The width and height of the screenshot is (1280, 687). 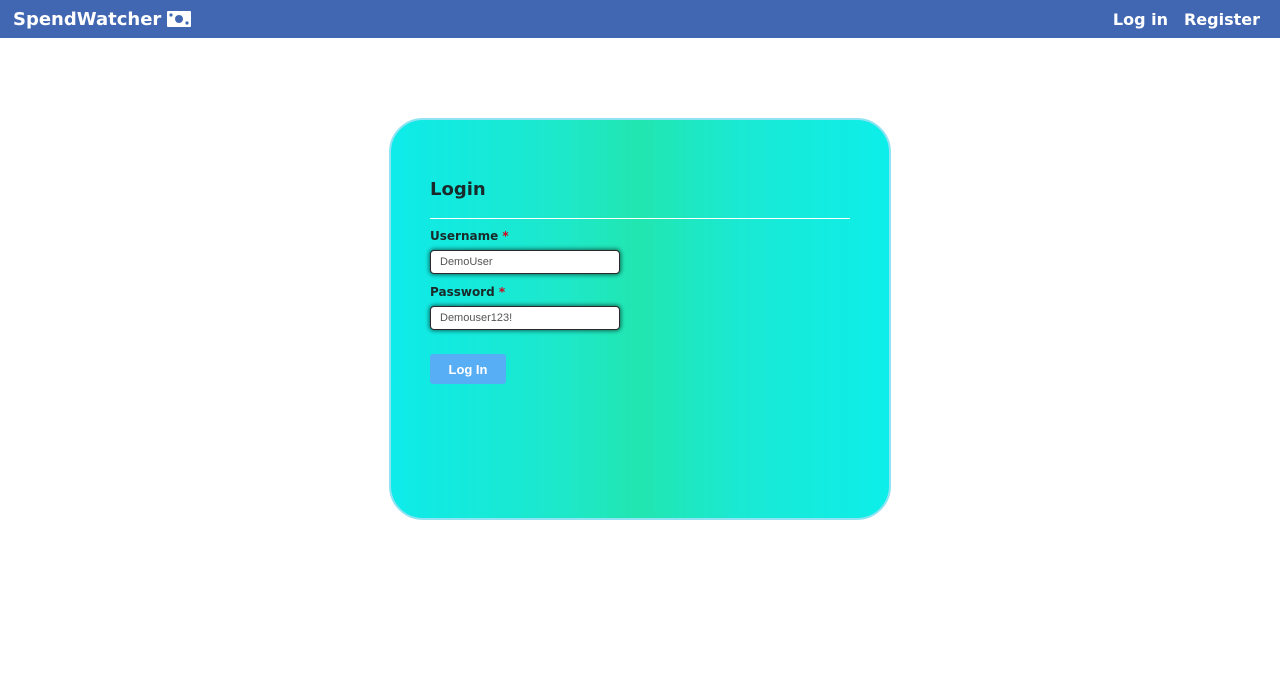 I want to click on username-label-text: Username, so click(x=464, y=236).